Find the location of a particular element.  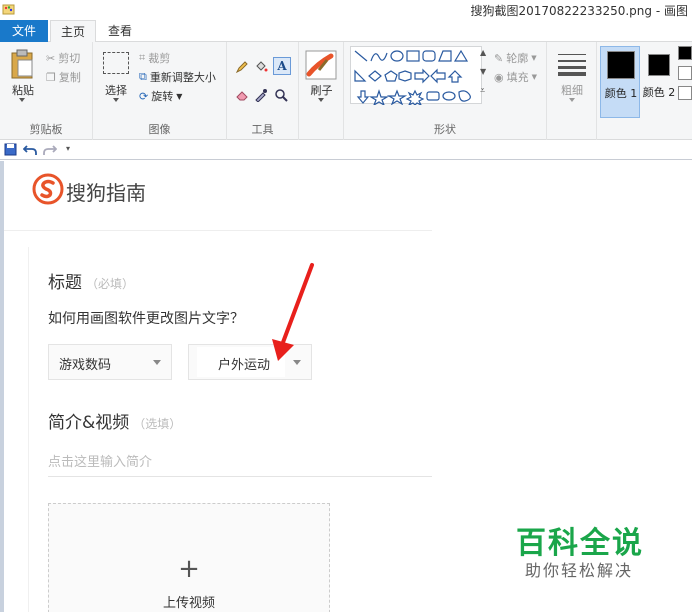

watermark-main: 百科全说 is located at coordinates (580, 543).